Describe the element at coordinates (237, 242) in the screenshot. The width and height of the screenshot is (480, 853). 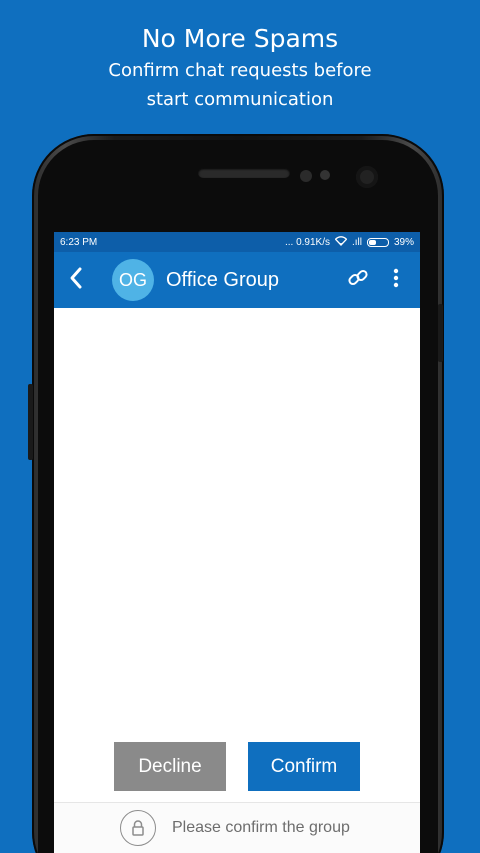
I see `status-bar: 6:23 PM ... 0.91K/s .ıll 39%` at that location.